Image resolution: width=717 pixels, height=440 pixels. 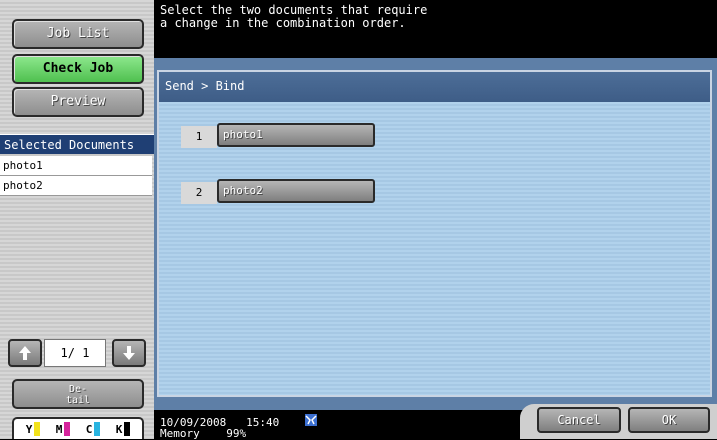 I want to click on detail-label-line1: De-, so click(x=78, y=389).